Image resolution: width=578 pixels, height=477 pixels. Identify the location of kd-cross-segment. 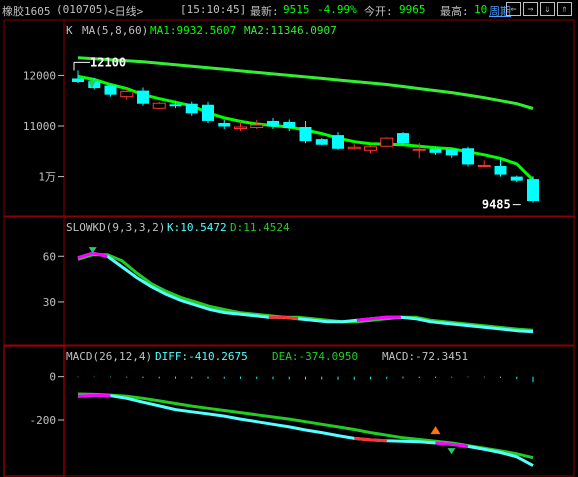
(283, 318).